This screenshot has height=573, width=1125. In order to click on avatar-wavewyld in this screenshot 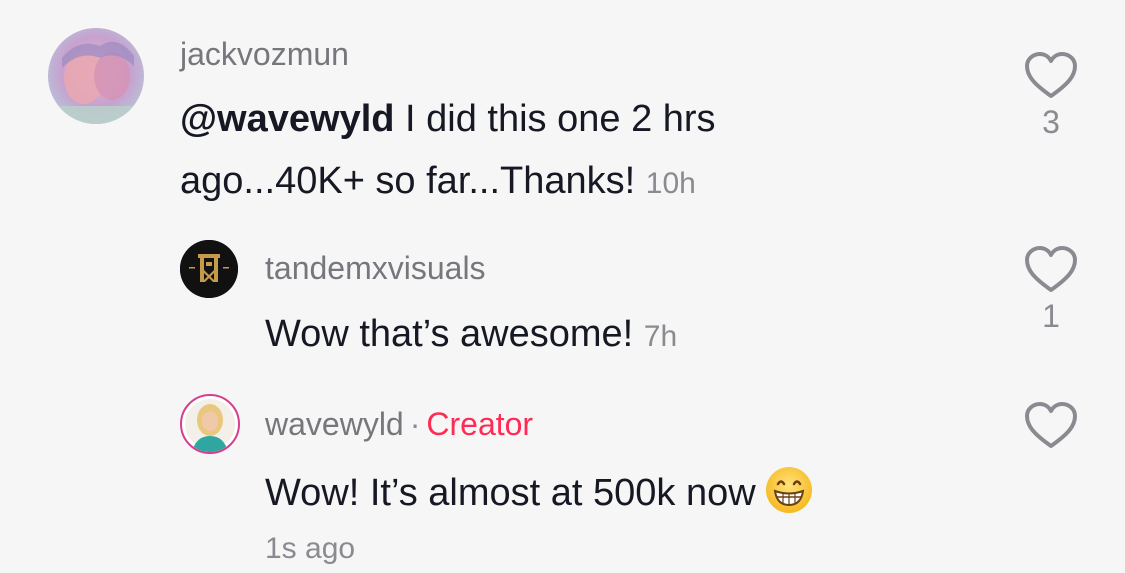, I will do `click(210, 424)`.